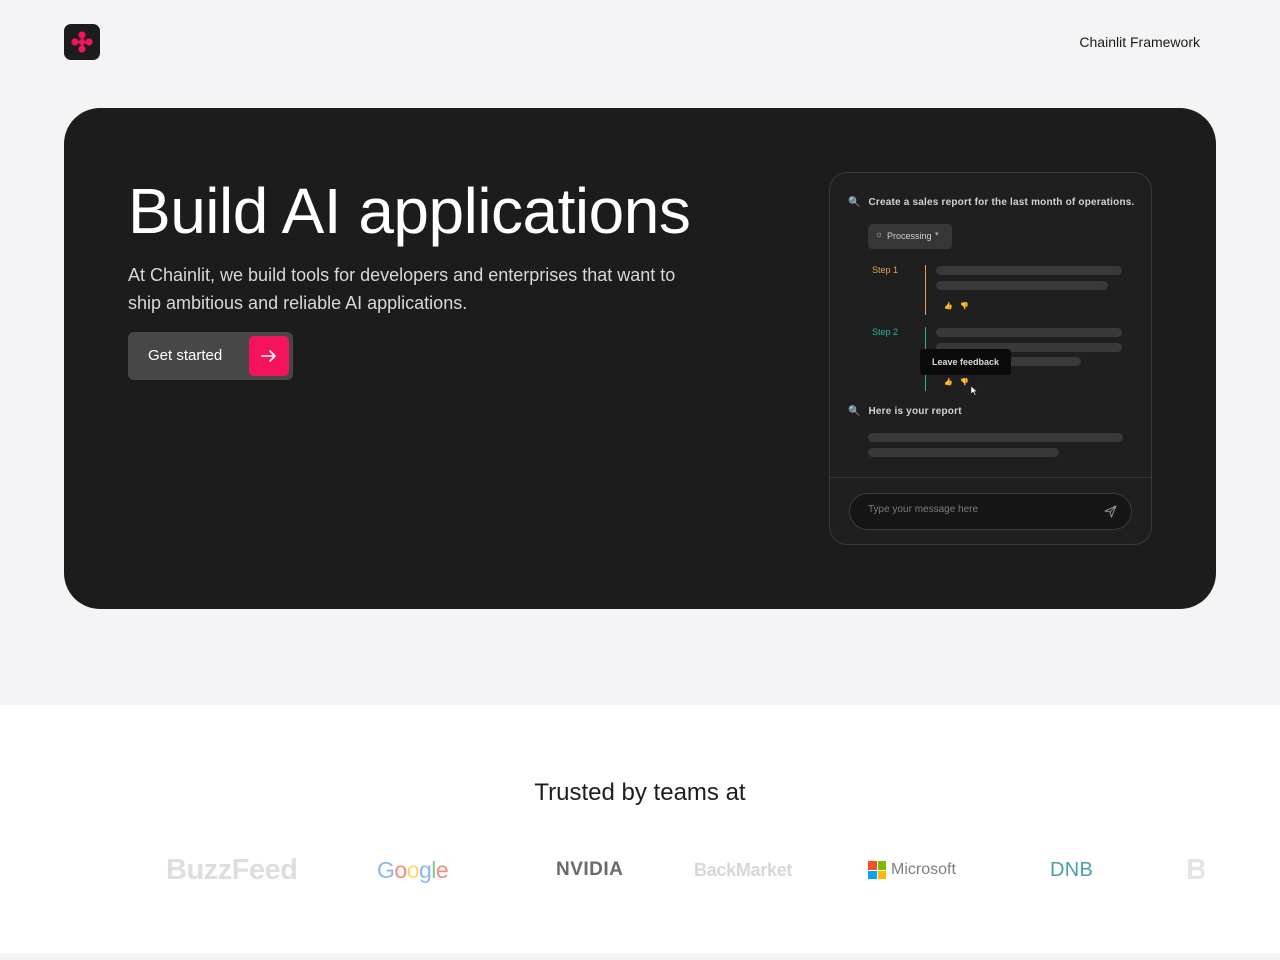 This screenshot has width=1280, height=960. I want to click on google-logo: Google, so click(413, 870).